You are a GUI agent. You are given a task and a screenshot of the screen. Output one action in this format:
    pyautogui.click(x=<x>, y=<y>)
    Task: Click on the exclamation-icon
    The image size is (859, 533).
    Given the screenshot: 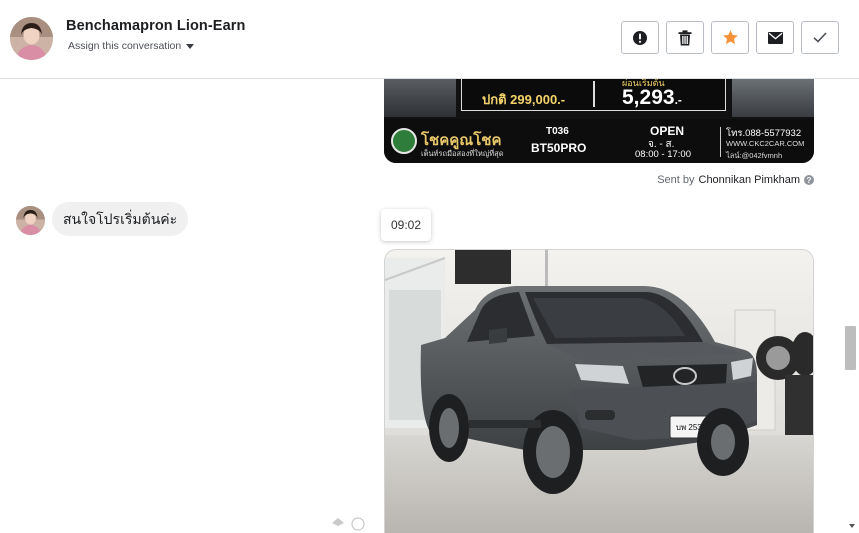 What is the action you would take?
    pyautogui.click(x=640, y=37)
    